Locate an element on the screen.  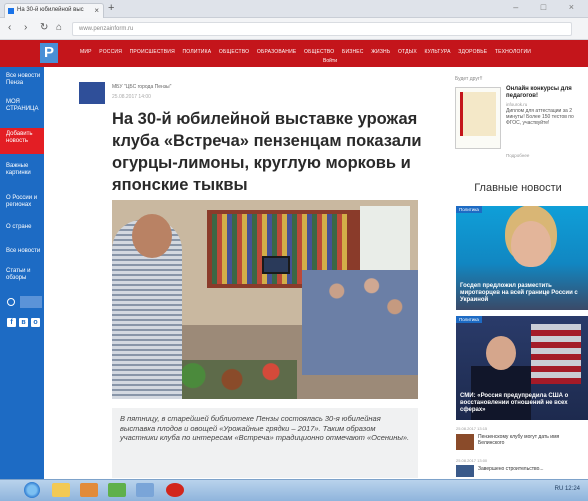
address-bar-area: ‹ › ↻ ⌂ www.penzainform.ru is located at coordinates (294, 29).